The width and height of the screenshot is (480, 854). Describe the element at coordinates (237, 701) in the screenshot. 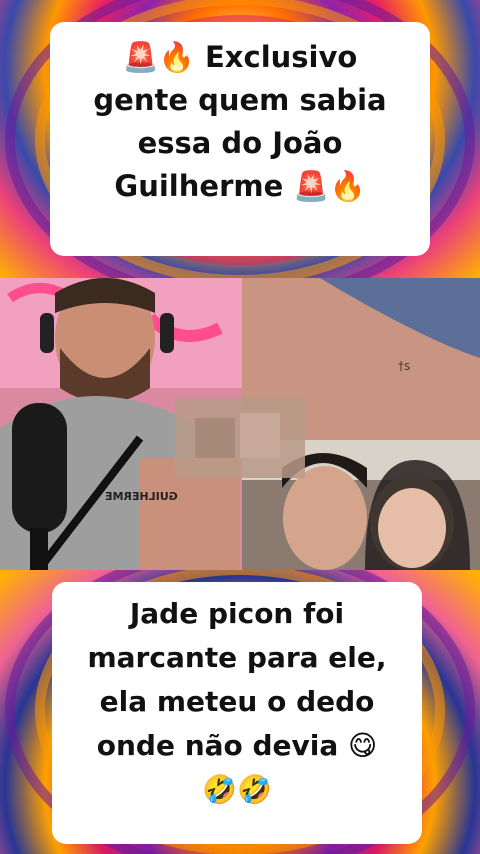

I see `bottom-caption-line: ela meteu o dedo` at that location.